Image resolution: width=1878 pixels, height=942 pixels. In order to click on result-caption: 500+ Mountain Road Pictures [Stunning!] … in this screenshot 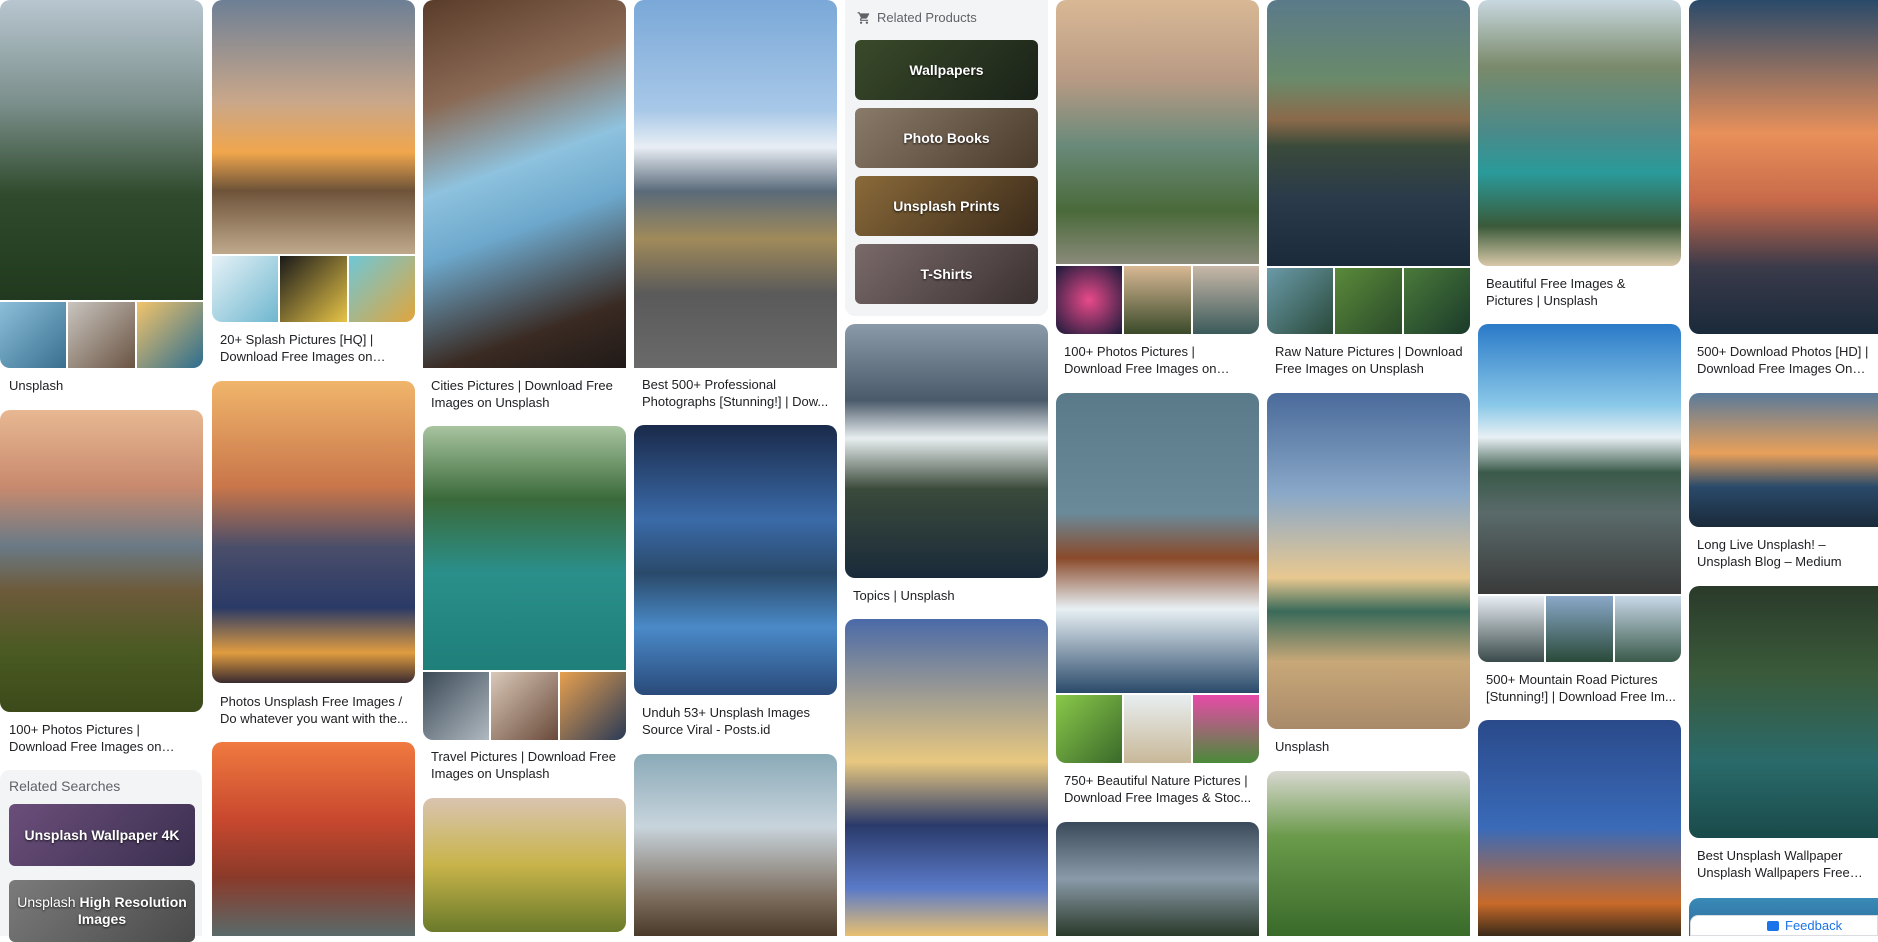, I will do `click(1581, 688)`.